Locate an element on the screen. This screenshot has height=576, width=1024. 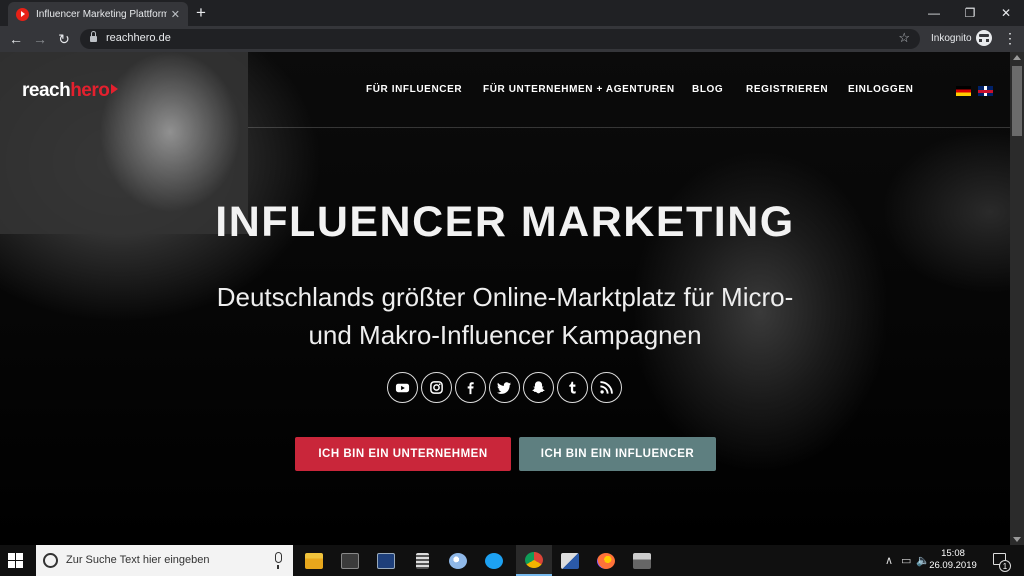
reachhero-logo: reachhero is located at coordinates (70, 91).